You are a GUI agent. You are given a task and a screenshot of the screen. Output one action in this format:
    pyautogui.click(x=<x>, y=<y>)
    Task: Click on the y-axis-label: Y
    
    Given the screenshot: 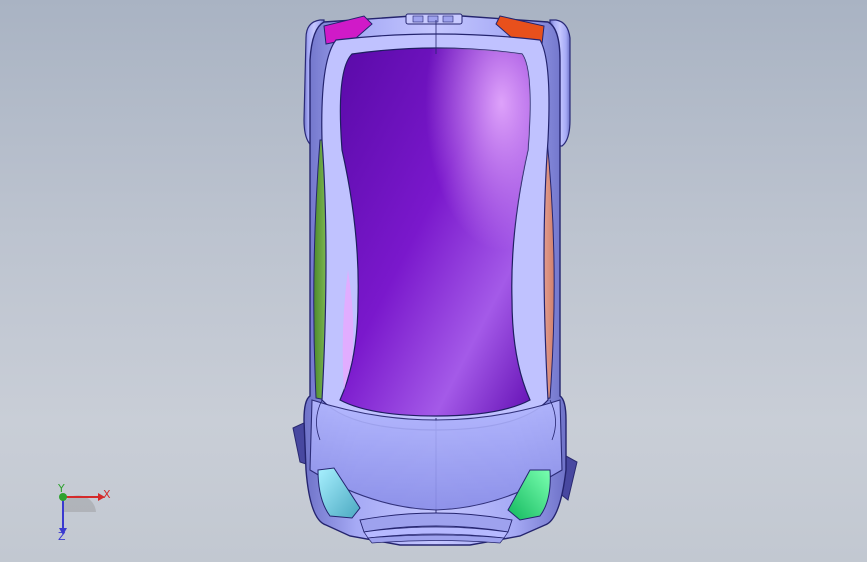 What is the action you would take?
    pyautogui.click(x=61, y=488)
    